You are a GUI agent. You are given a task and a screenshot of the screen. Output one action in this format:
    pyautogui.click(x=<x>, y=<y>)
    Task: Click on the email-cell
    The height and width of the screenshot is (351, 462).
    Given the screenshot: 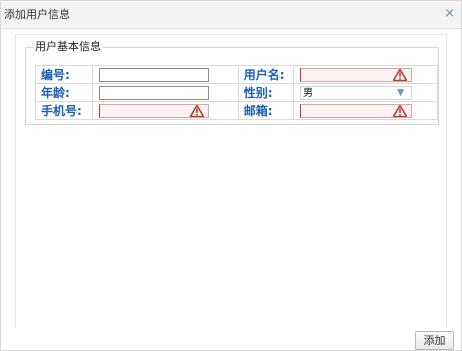 What is the action you would take?
    pyautogui.click(x=365, y=110)
    